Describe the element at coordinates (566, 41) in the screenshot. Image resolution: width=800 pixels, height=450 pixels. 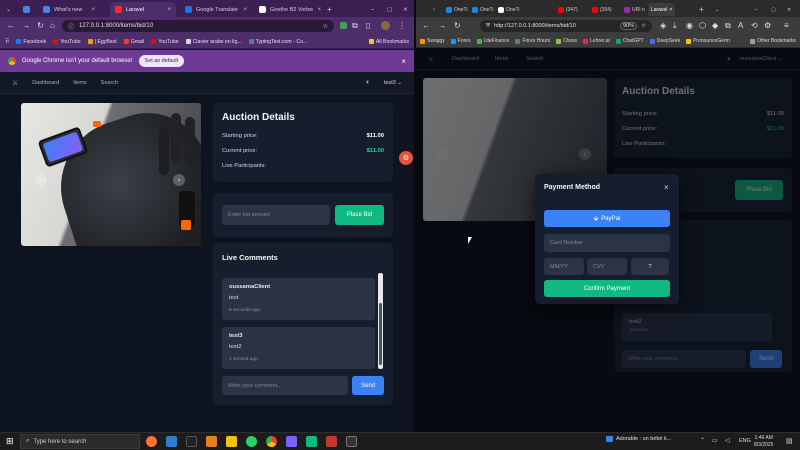
I see `bookmark-chess: Chess` at that location.